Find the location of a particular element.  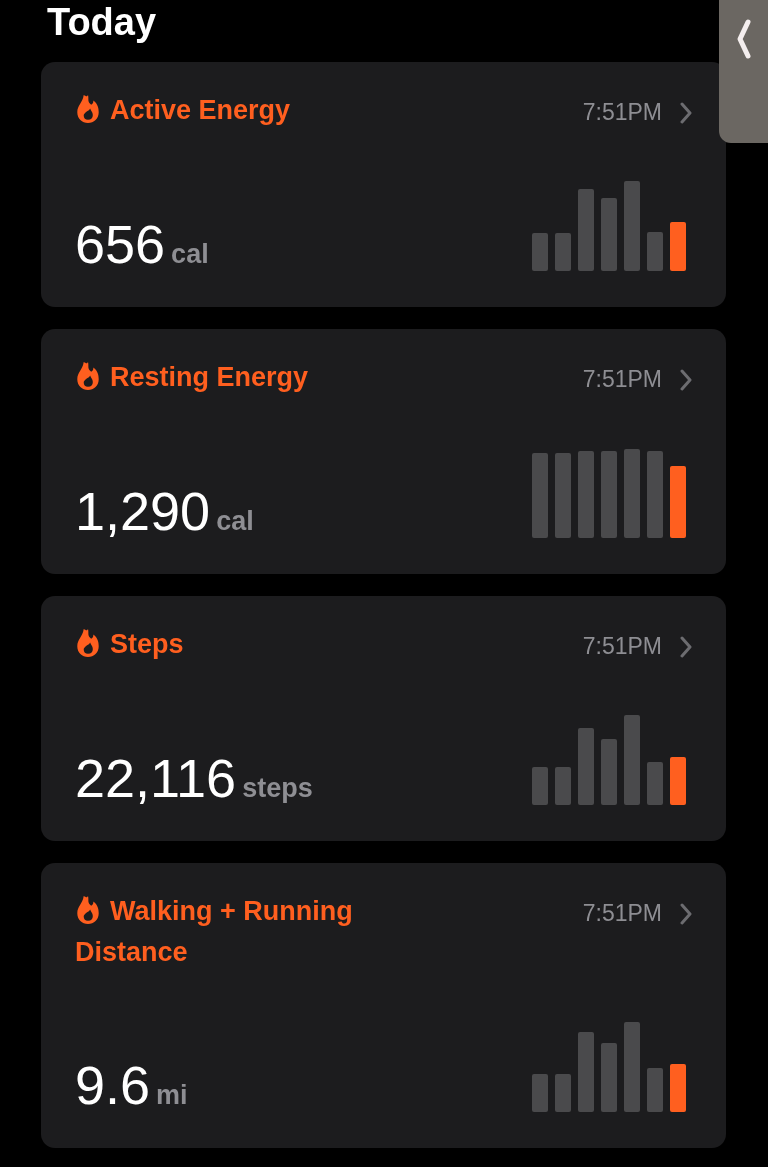

card-title: Walking + Running Distance is located at coordinates (214, 931).